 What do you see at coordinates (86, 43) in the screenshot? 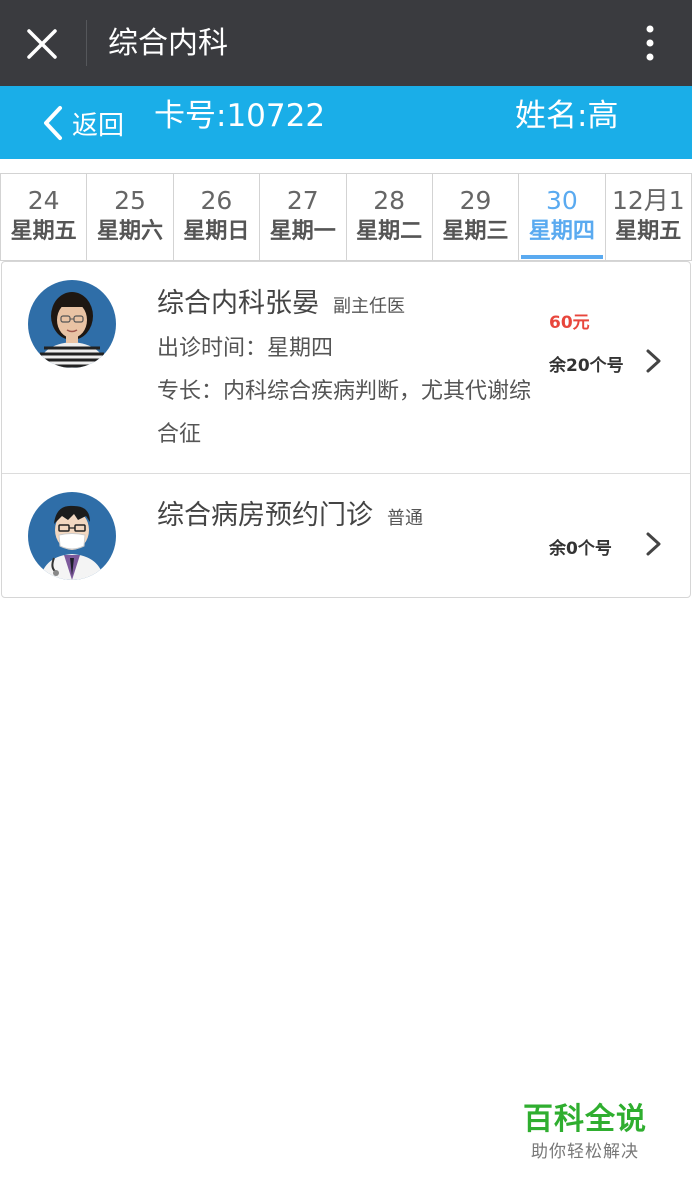
I see `title-divider` at bounding box center [86, 43].